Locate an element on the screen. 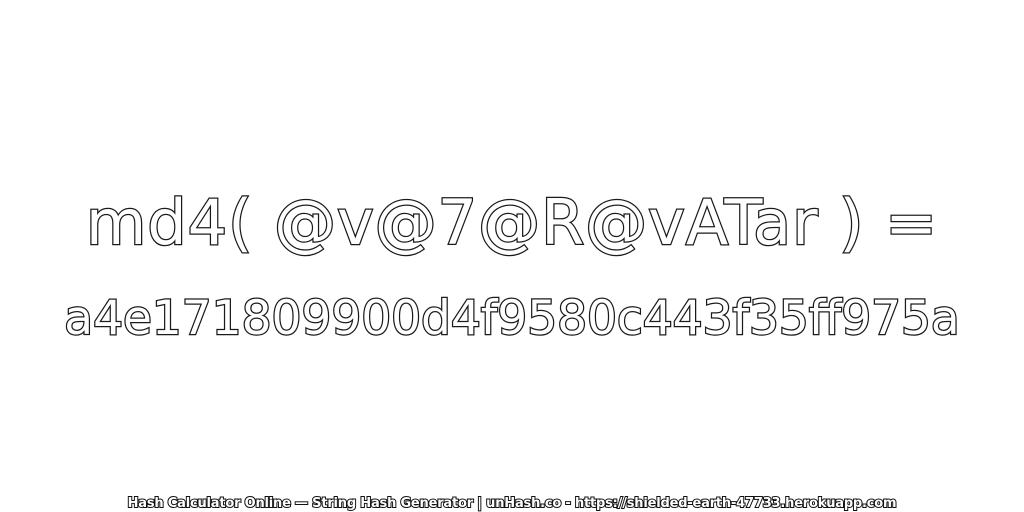  hash-result: a4e171809900d4f9580c443f35ff975a is located at coordinates (512, 319).